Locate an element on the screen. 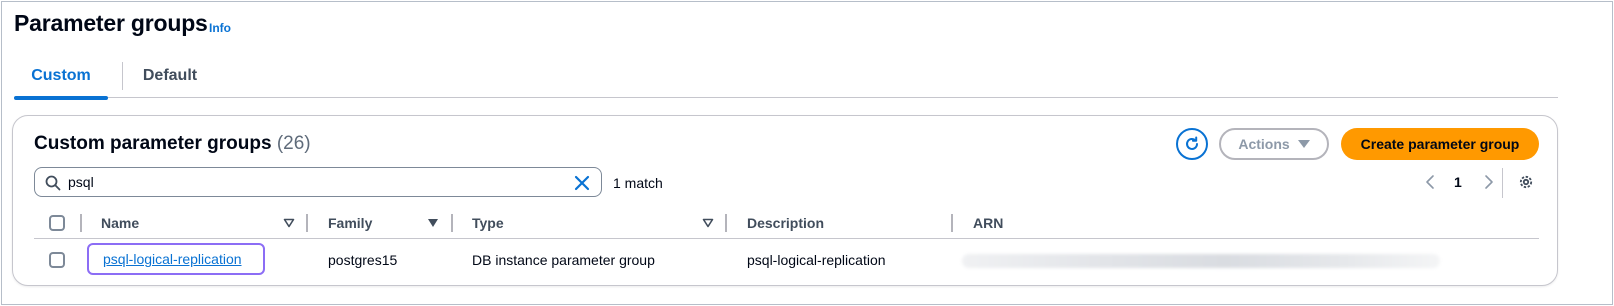 The height and width of the screenshot is (306, 1614). tab-bar: Custom Default is located at coordinates (786, 79).